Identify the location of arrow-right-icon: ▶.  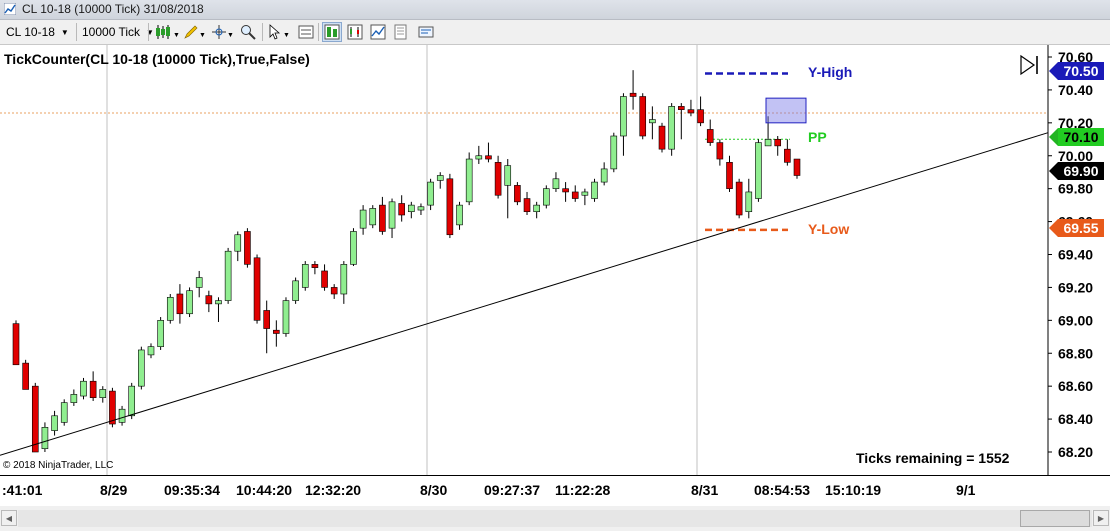
(1101, 518).